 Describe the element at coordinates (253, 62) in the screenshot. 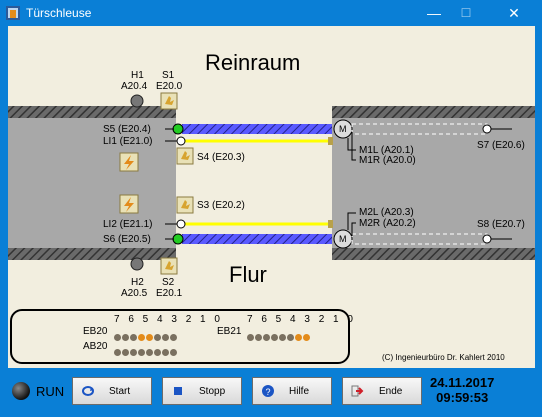

I see `room-title-top: Reinraum` at that location.